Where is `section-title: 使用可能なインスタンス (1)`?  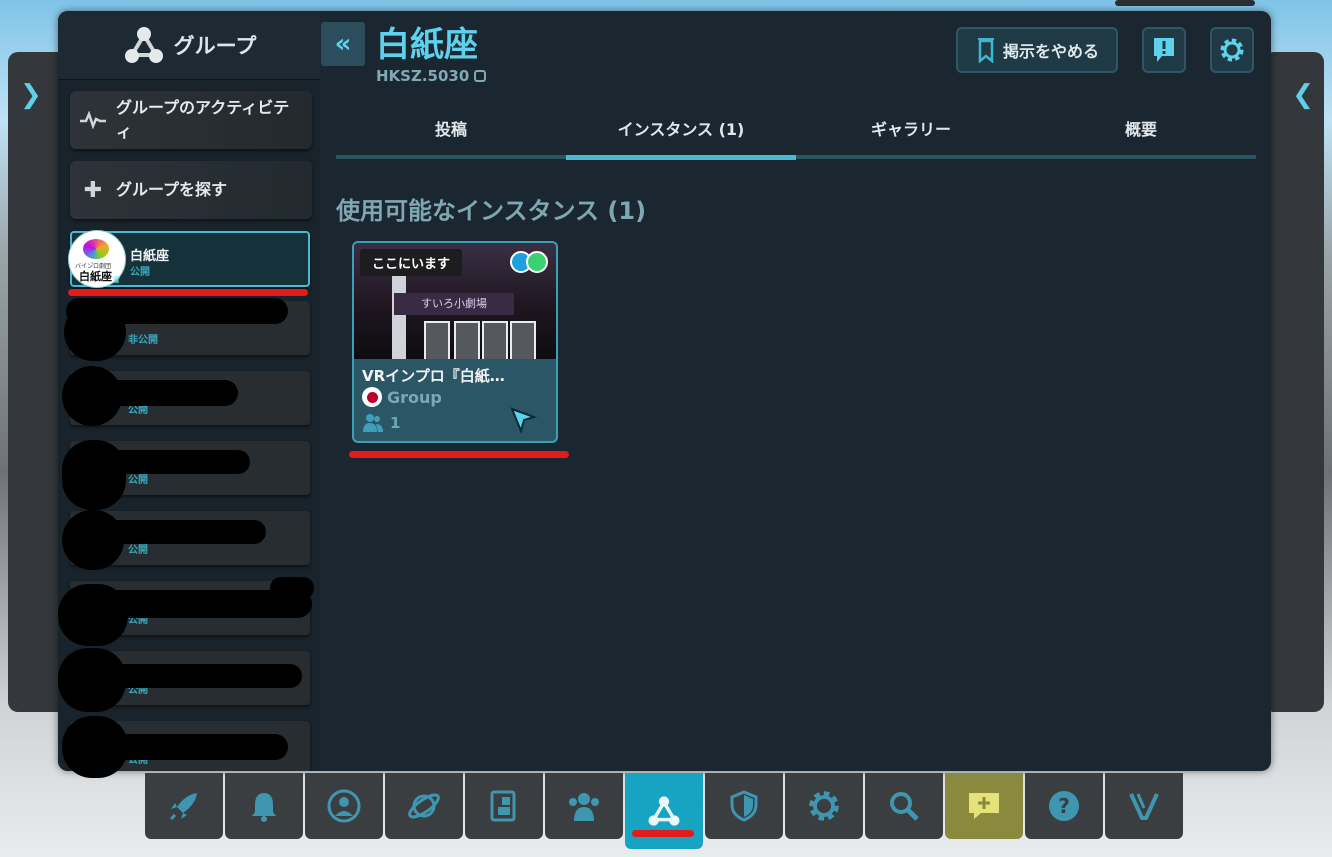
section-title: 使用可能なインスタンス (1) is located at coordinates (491, 211).